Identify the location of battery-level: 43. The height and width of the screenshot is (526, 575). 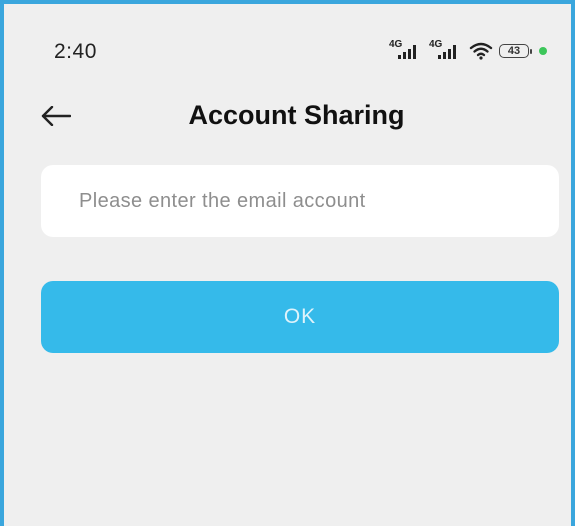
(514, 51).